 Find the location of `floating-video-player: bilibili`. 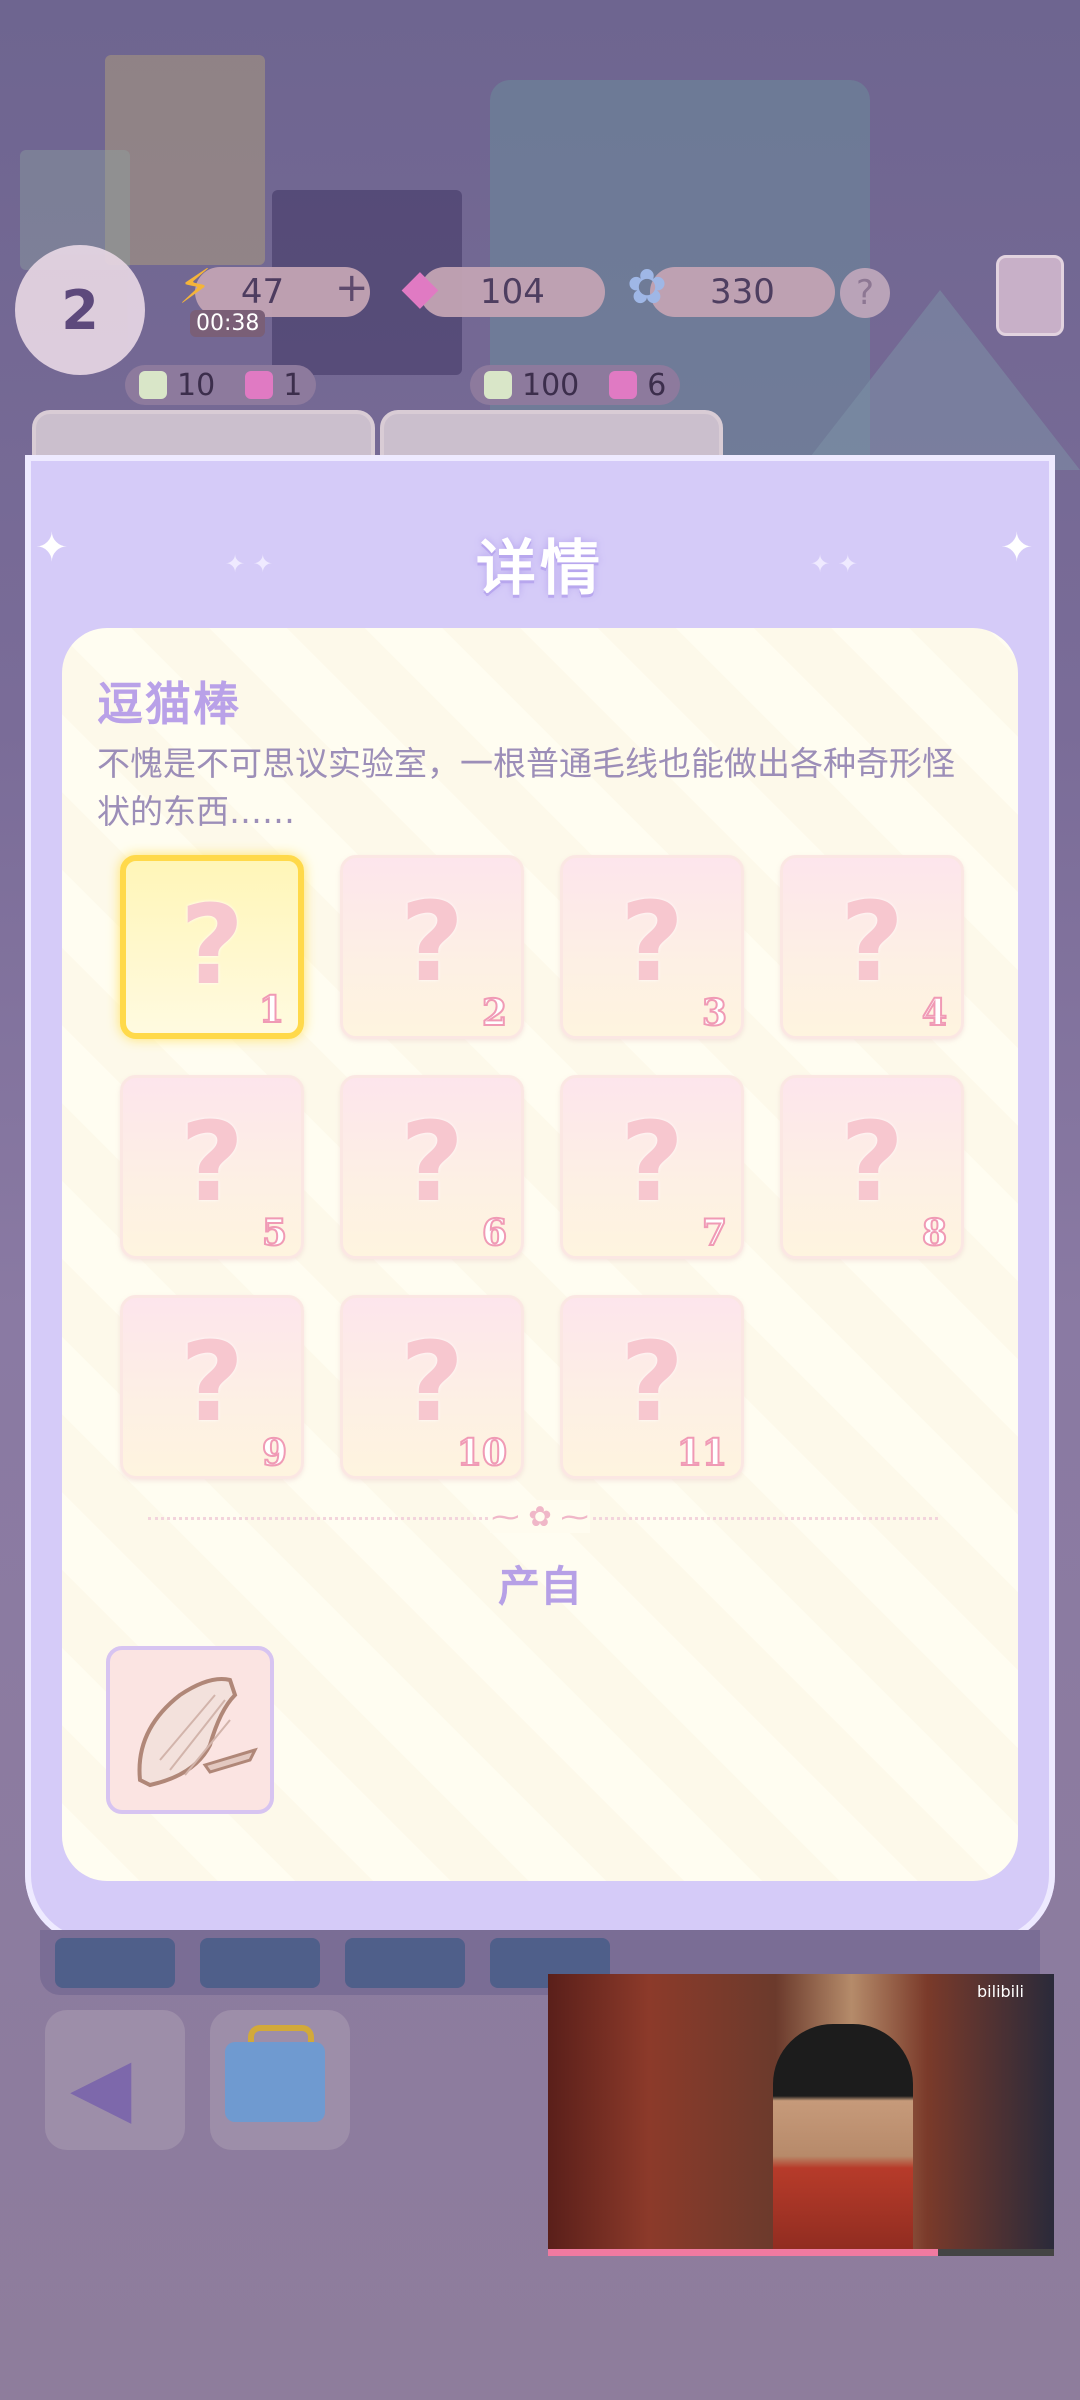

floating-video-player: bilibili is located at coordinates (801, 2115).